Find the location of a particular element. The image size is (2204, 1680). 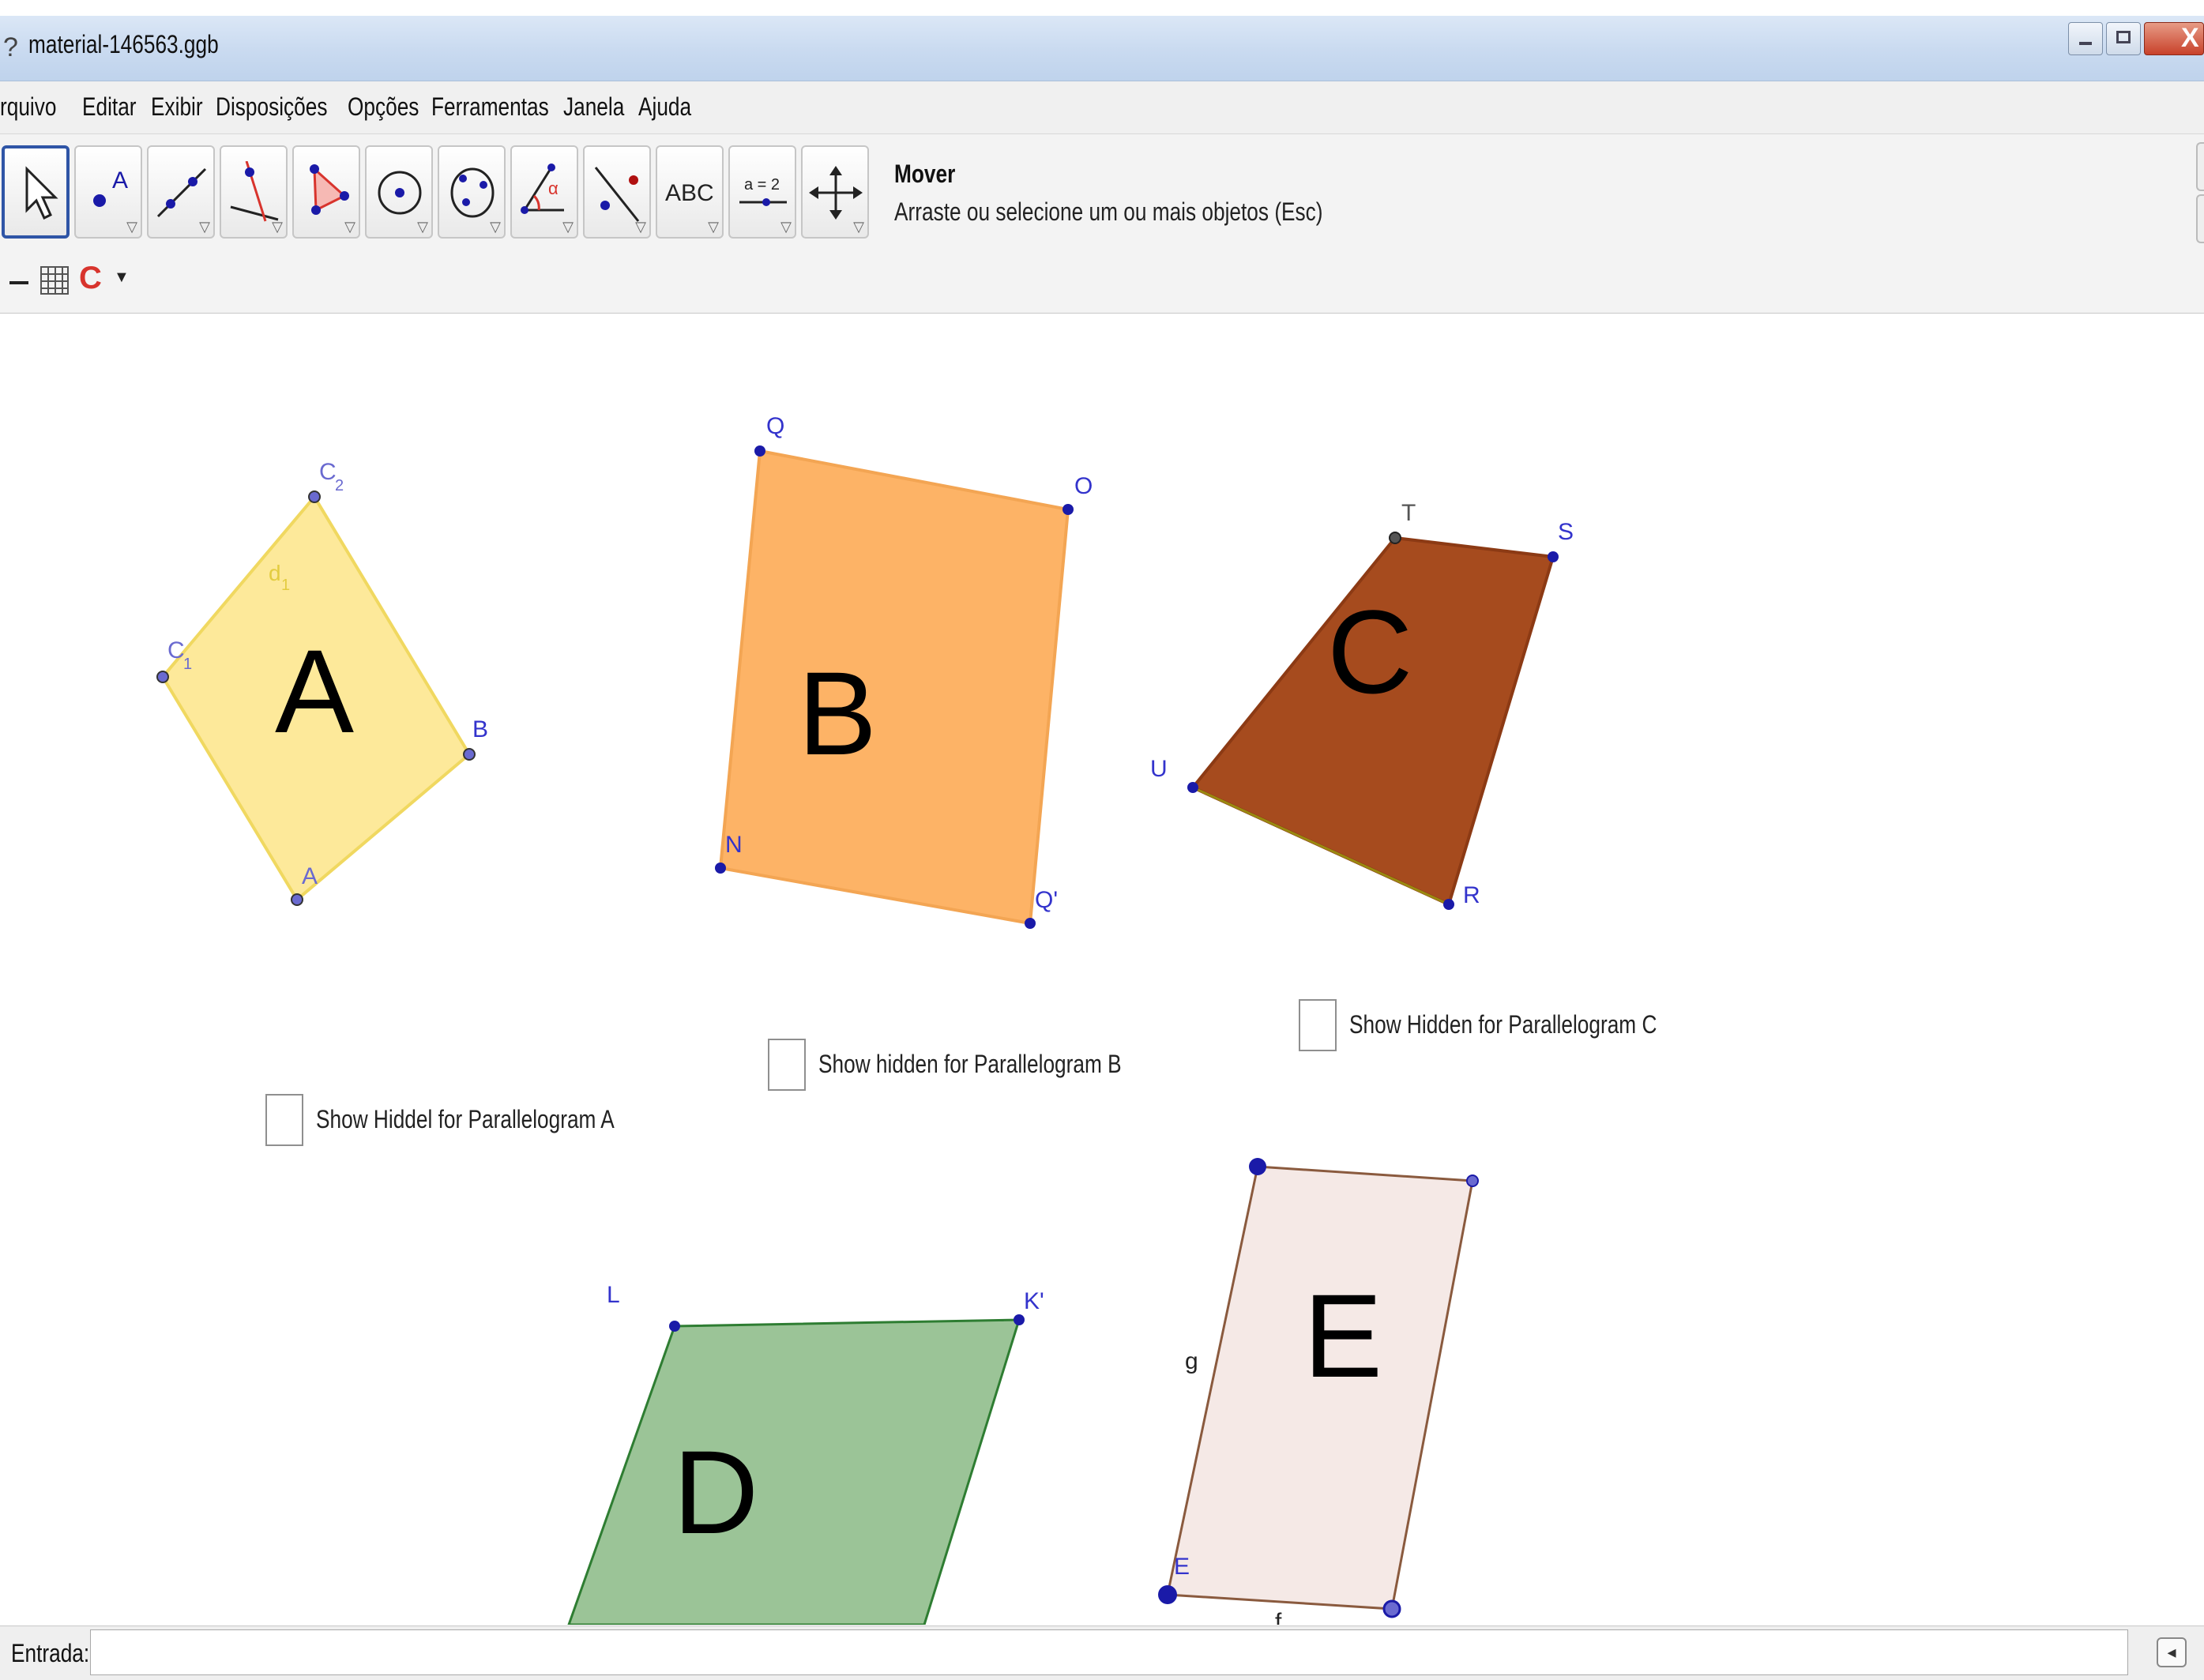

parallelogram-b: B Q O N Q' is located at coordinates (904, 671).